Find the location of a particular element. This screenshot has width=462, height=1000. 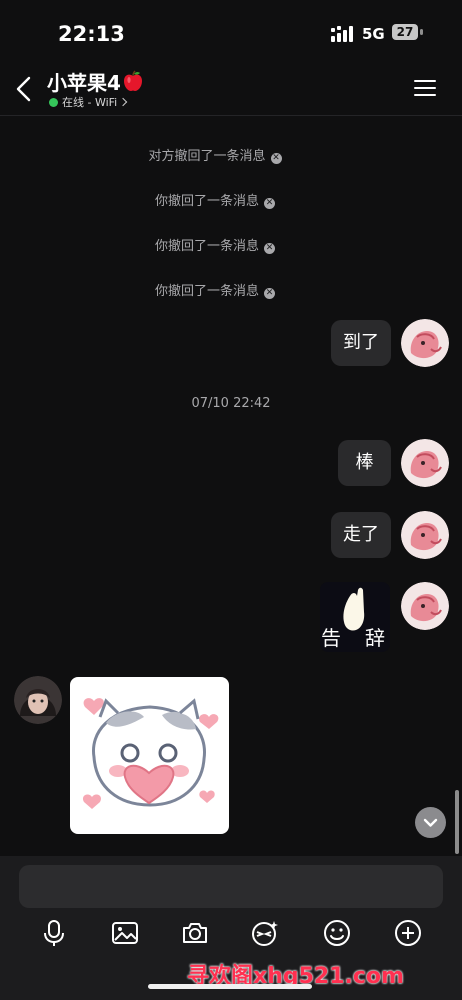

sticker-text-right: 辞 is located at coordinates (375, 638).